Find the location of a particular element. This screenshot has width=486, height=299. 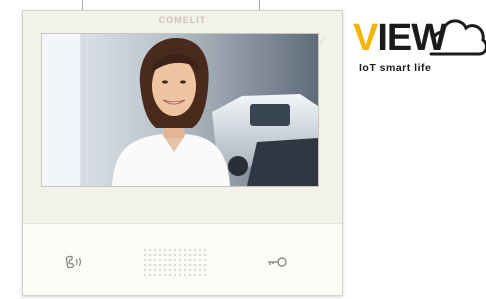

talk-button is located at coordinates (75, 262).